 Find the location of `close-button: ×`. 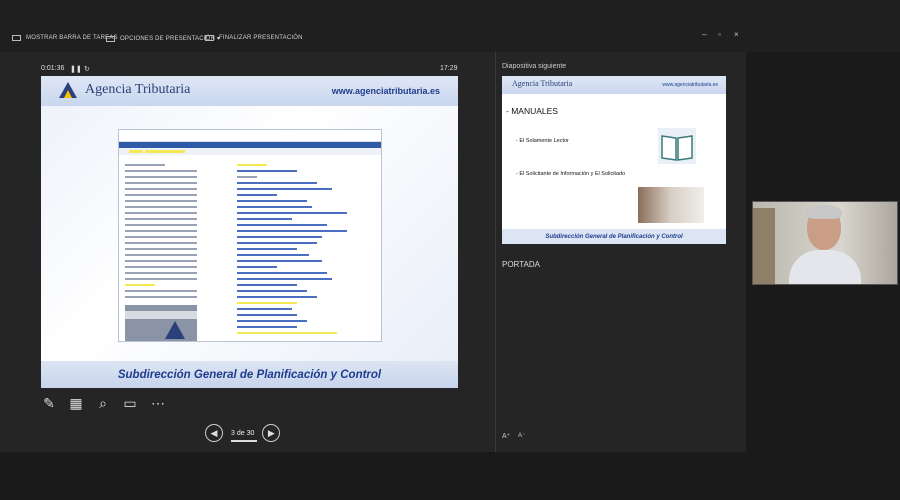

close-button: × is located at coordinates (736, 34).